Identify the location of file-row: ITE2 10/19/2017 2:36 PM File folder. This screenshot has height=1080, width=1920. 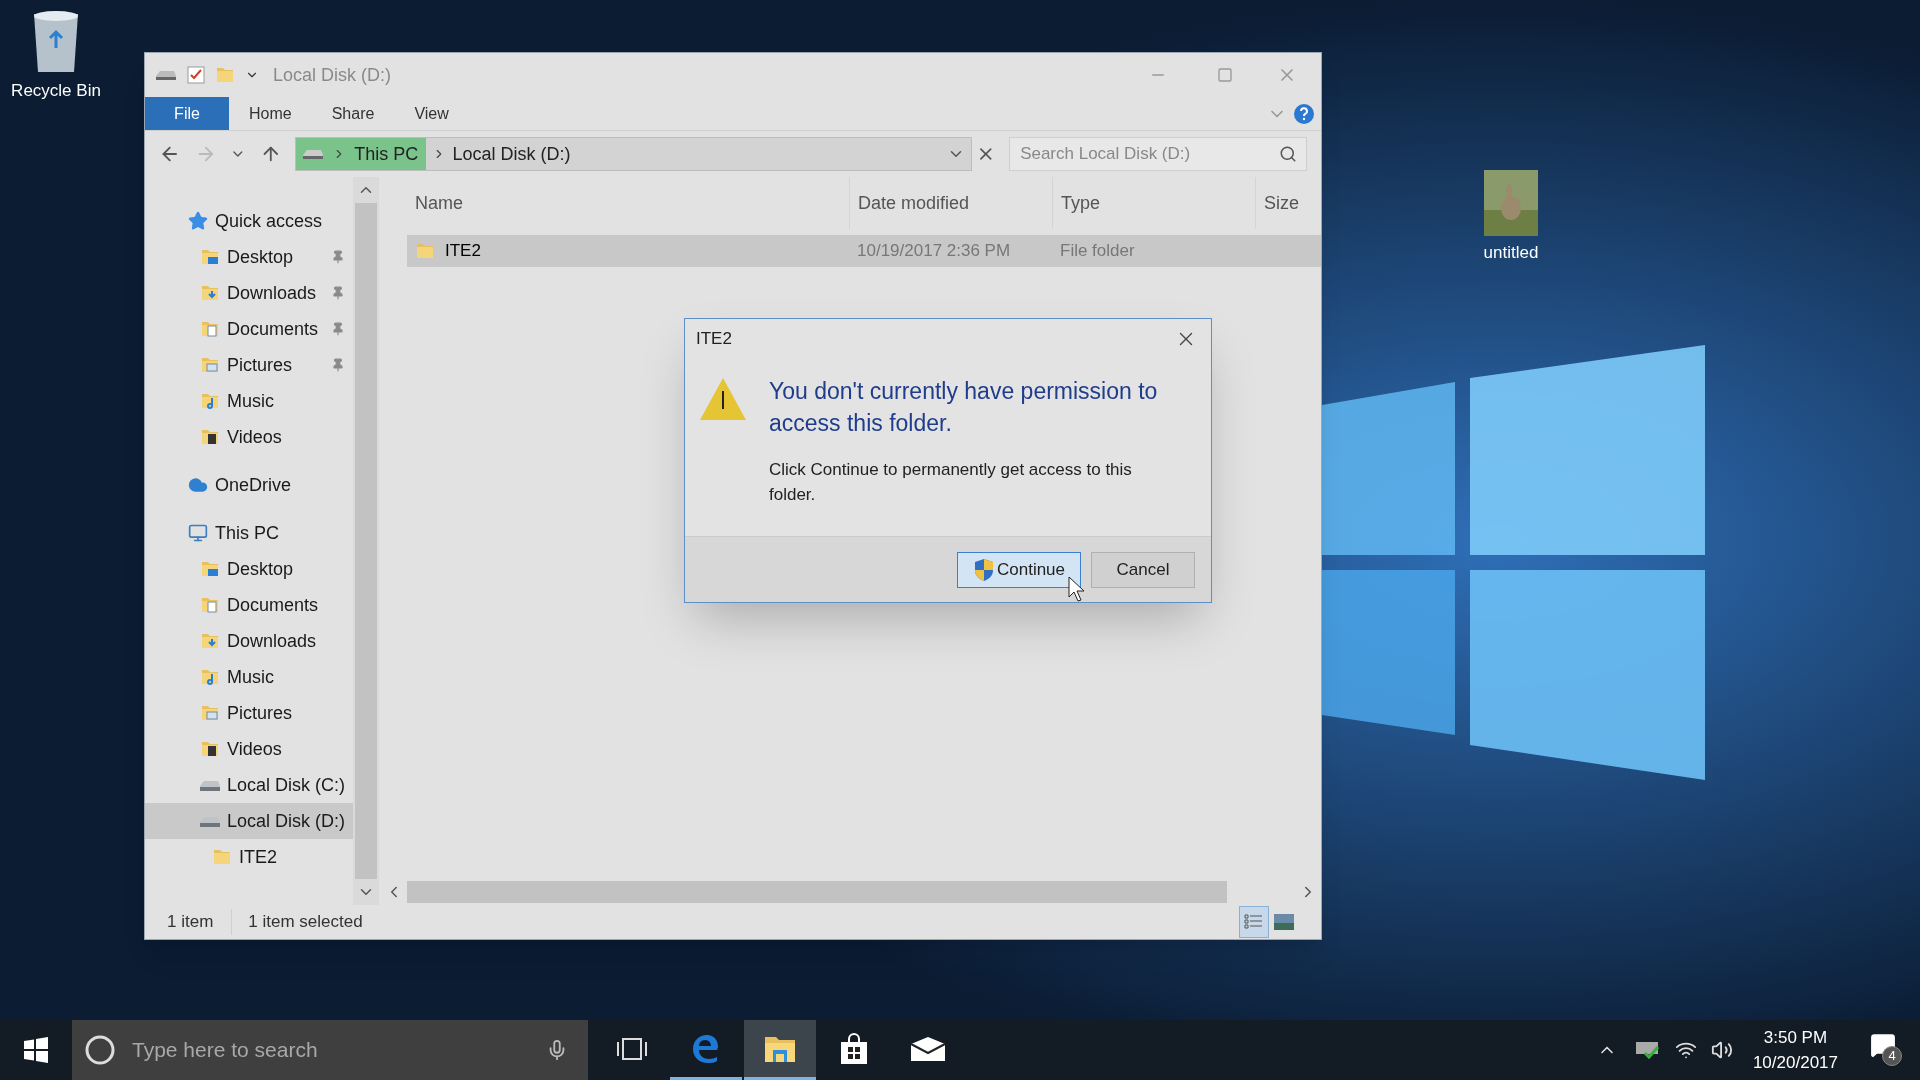
(864, 251).